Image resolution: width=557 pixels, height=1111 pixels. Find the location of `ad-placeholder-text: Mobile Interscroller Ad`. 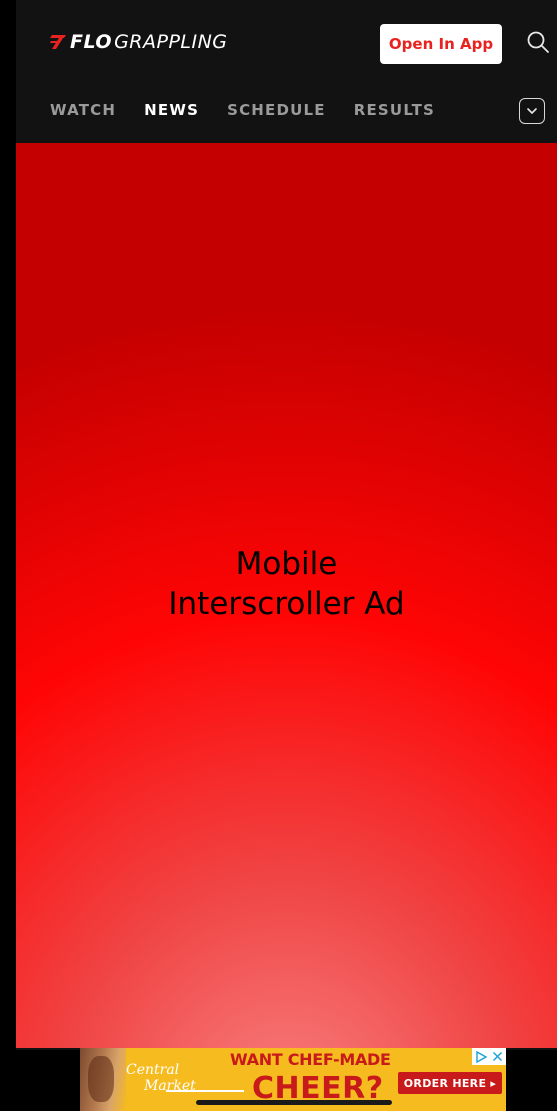

ad-placeholder-text: Mobile Interscroller Ad is located at coordinates (286, 584).